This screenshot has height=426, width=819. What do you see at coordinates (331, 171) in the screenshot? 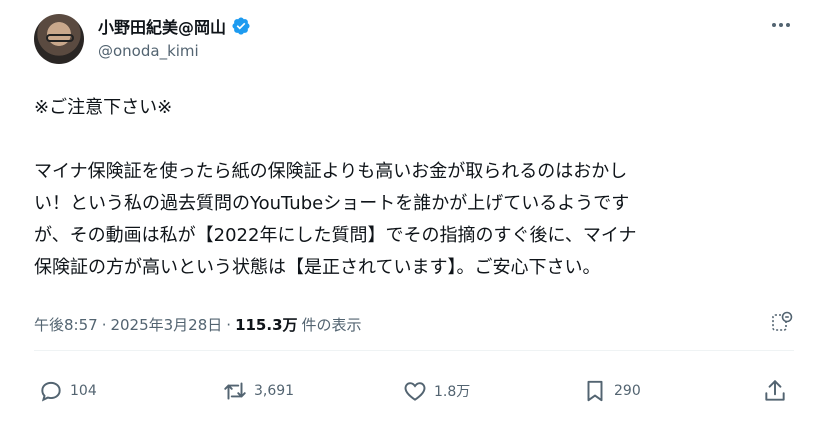
I see `tweet-line: マイナ保険証を使ったら紙の保険証よりも高いお金が取られるのはおかし` at bounding box center [331, 171].